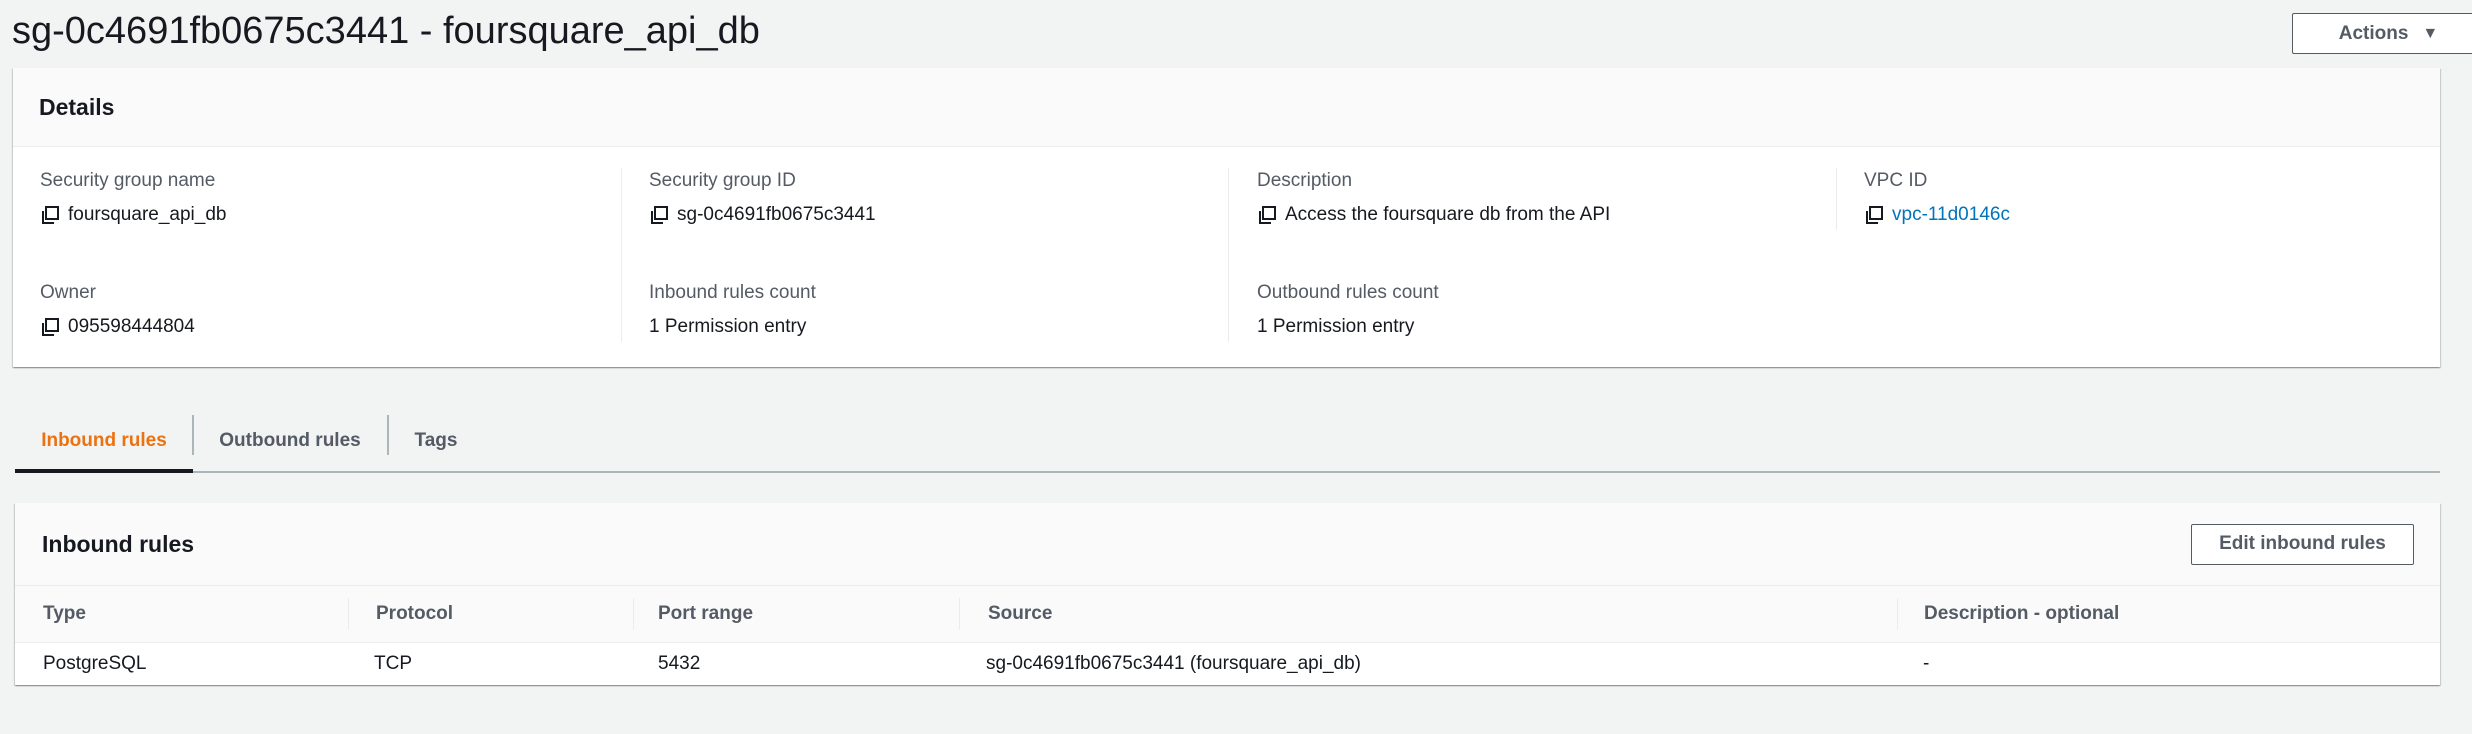 This screenshot has height=734, width=2472. Describe the element at coordinates (104, 471) in the screenshot. I see `active-tab-indicator` at that location.